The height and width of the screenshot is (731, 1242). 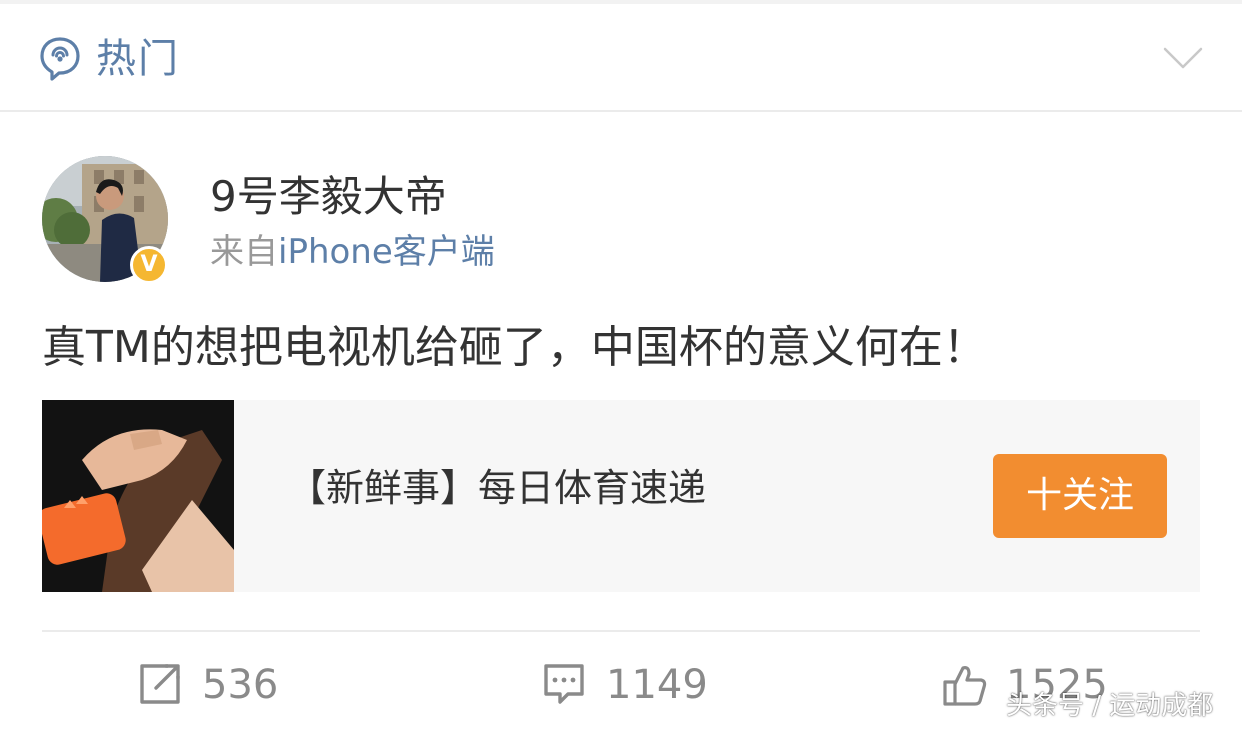 I want to click on repost-button: 536, so click(x=213, y=685).